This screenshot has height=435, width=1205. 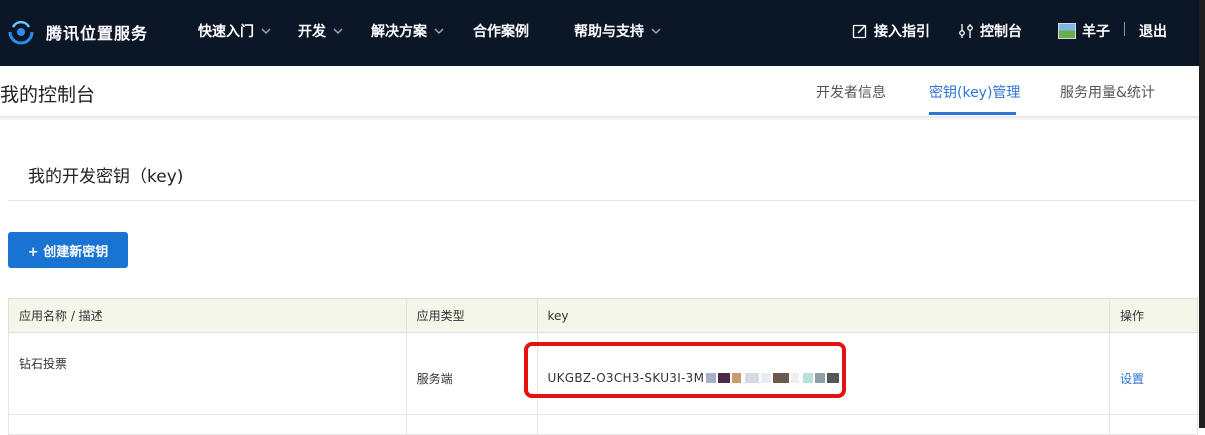 I want to click on table-header-row: 应用名称 / 描述 应用类型 key 操作, so click(x=603, y=315).